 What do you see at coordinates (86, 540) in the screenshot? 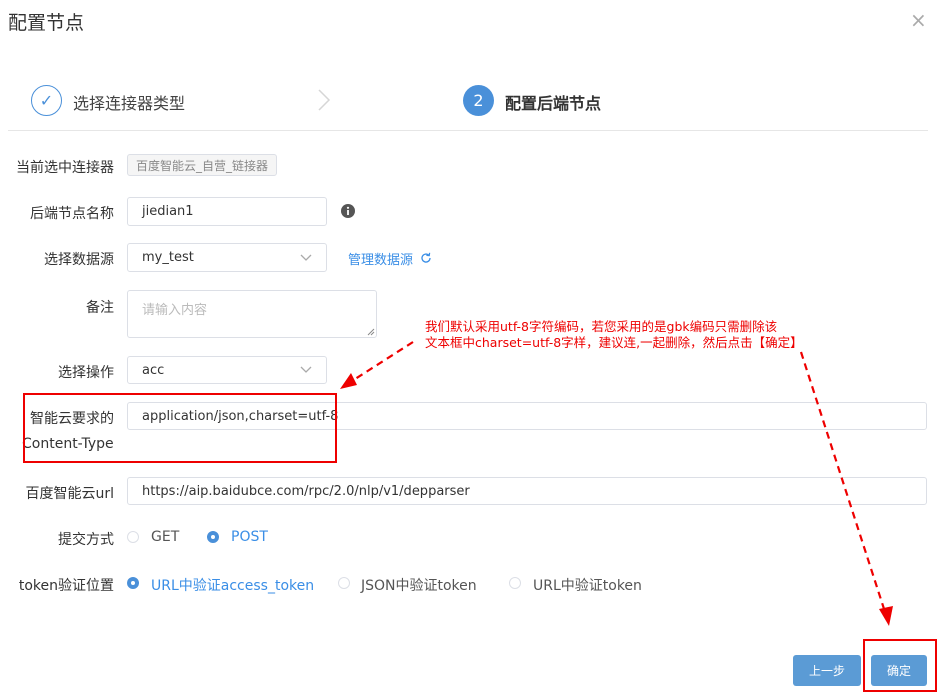
I see `method-label: 提交方式` at bounding box center [86, 540].